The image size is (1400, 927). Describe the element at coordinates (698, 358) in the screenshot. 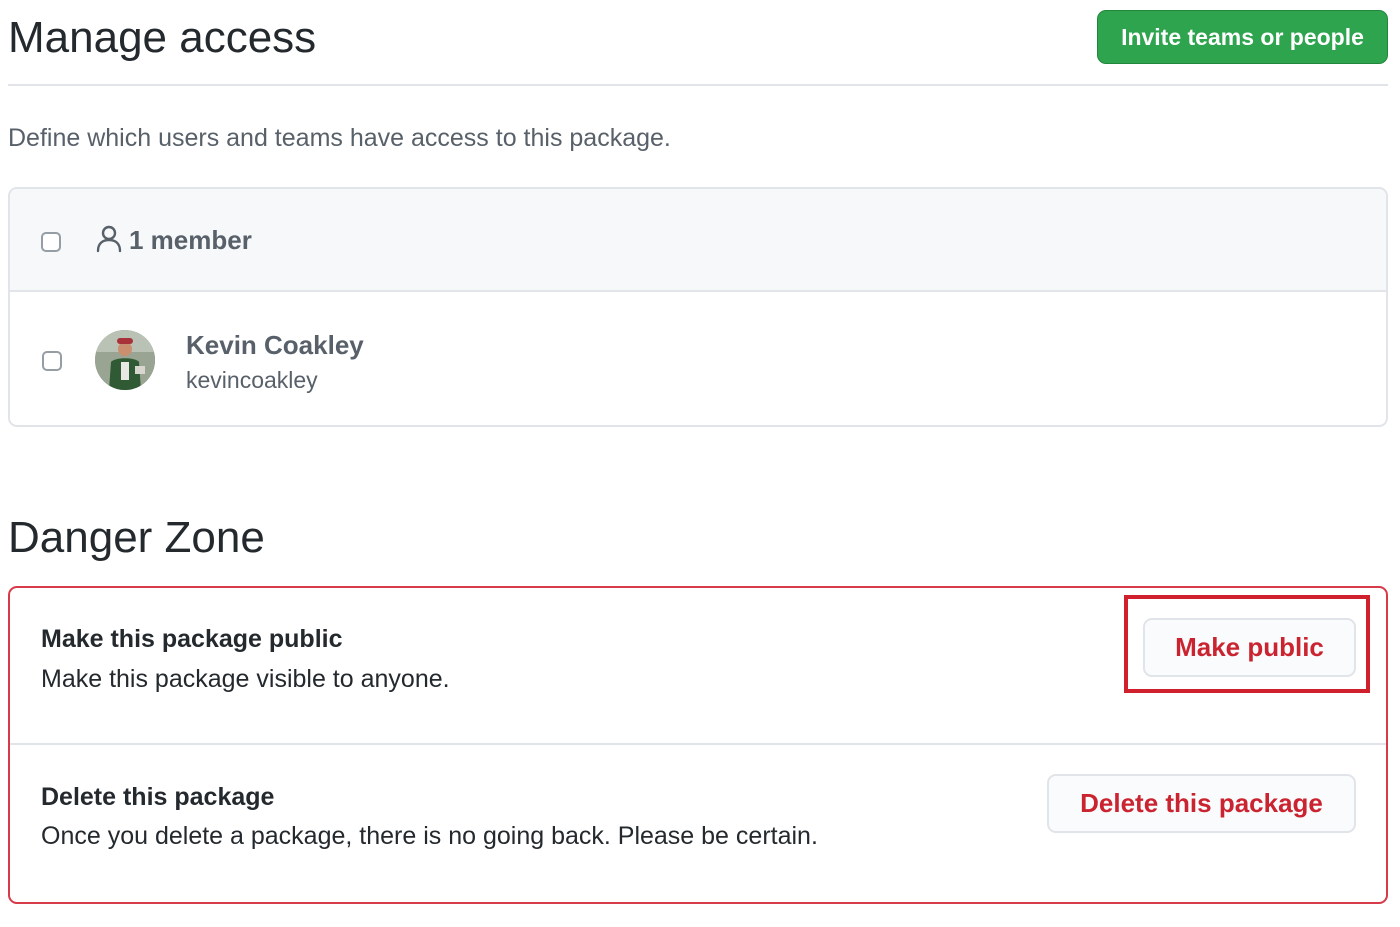

I see `member-row: Kevin Coakley kevincoakley` at that location.